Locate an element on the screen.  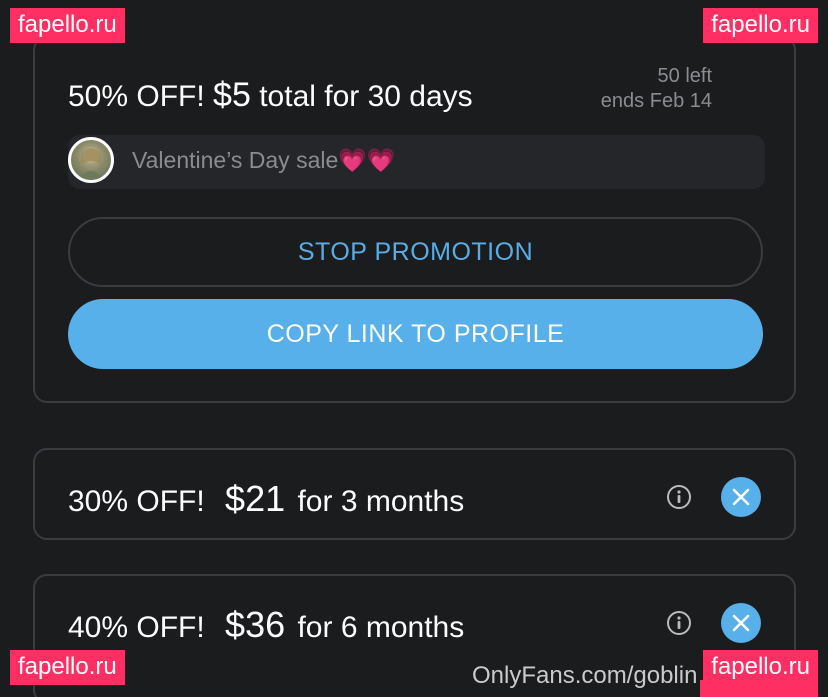
promotion-duration: total for 30 days is located at coordinates (366, 96).